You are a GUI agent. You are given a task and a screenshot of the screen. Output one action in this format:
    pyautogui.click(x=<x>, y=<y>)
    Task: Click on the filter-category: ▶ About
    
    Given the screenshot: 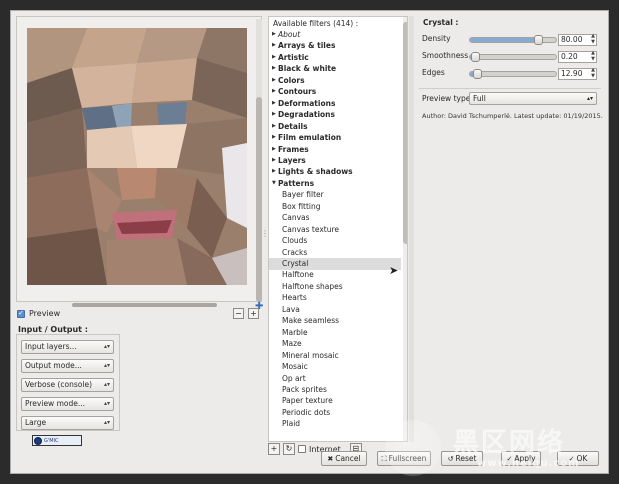 What is the action you would take?
    pyautogui.click(x=335, y=35)
    